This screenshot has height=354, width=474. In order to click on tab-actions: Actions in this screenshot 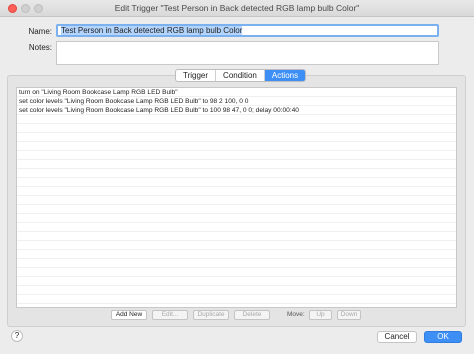, I will do `click(285, 75)`.